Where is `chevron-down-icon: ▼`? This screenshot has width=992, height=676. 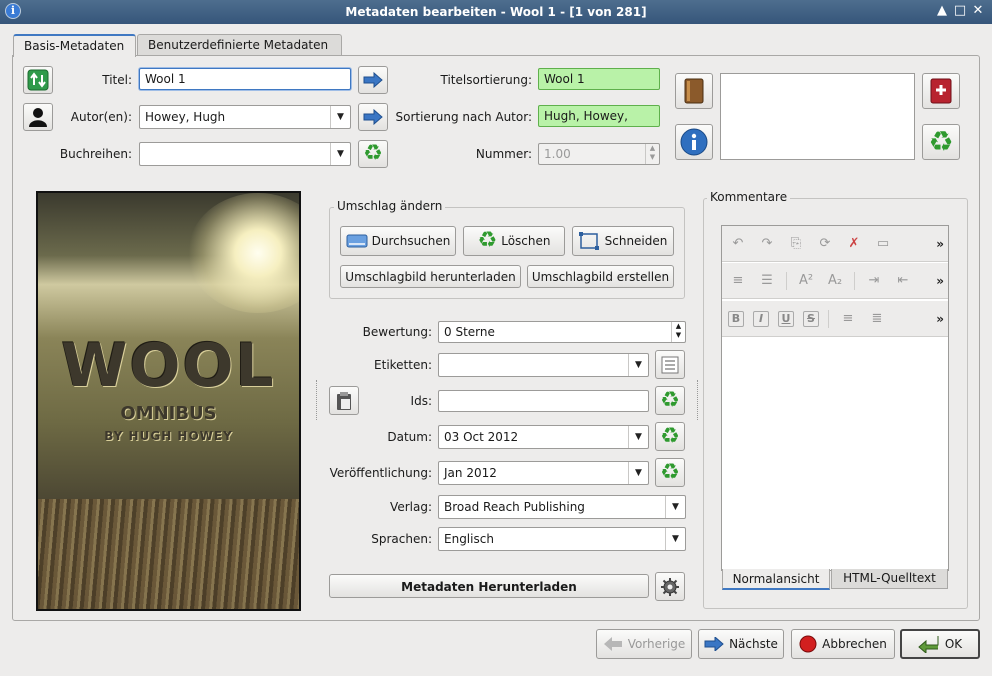
chevron-down-icon: ▼ is located at coordinates (638, 365).